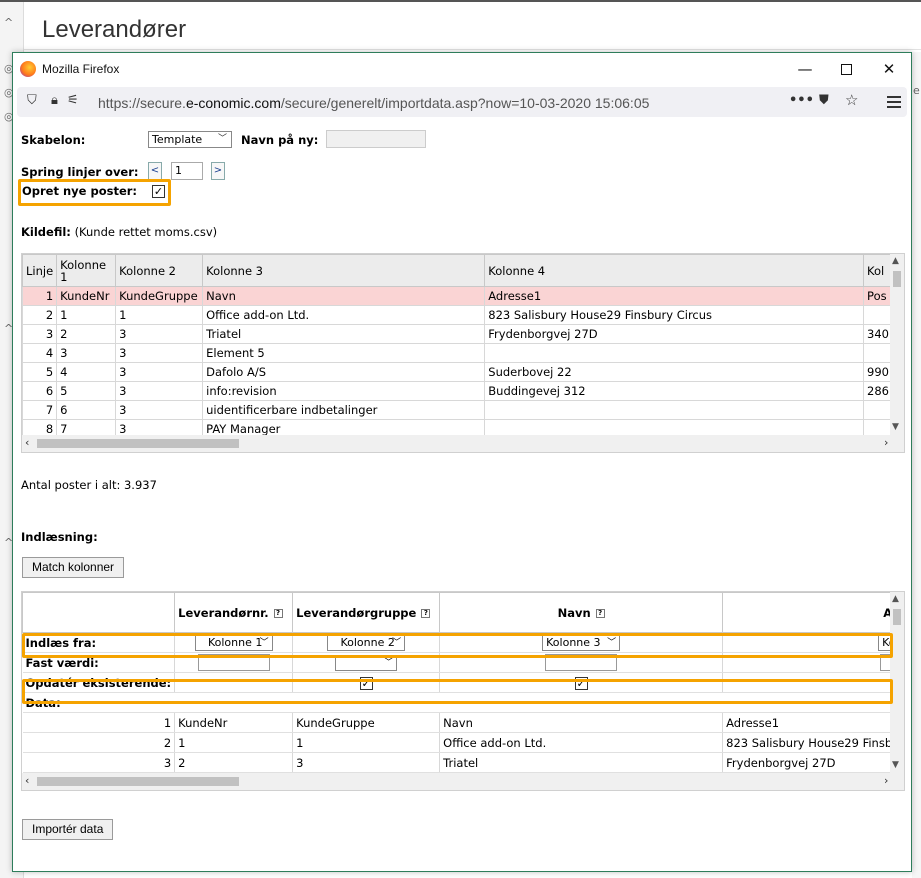 The image size is (921, 878). Describe the element at coordinates (851, 100) in the screenshot. I see `bookmark-star-icon: ☆` at that location.